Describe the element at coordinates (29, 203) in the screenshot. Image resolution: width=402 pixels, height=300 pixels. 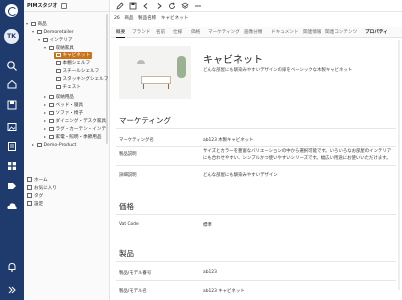
I see `gear-icon` at that location.